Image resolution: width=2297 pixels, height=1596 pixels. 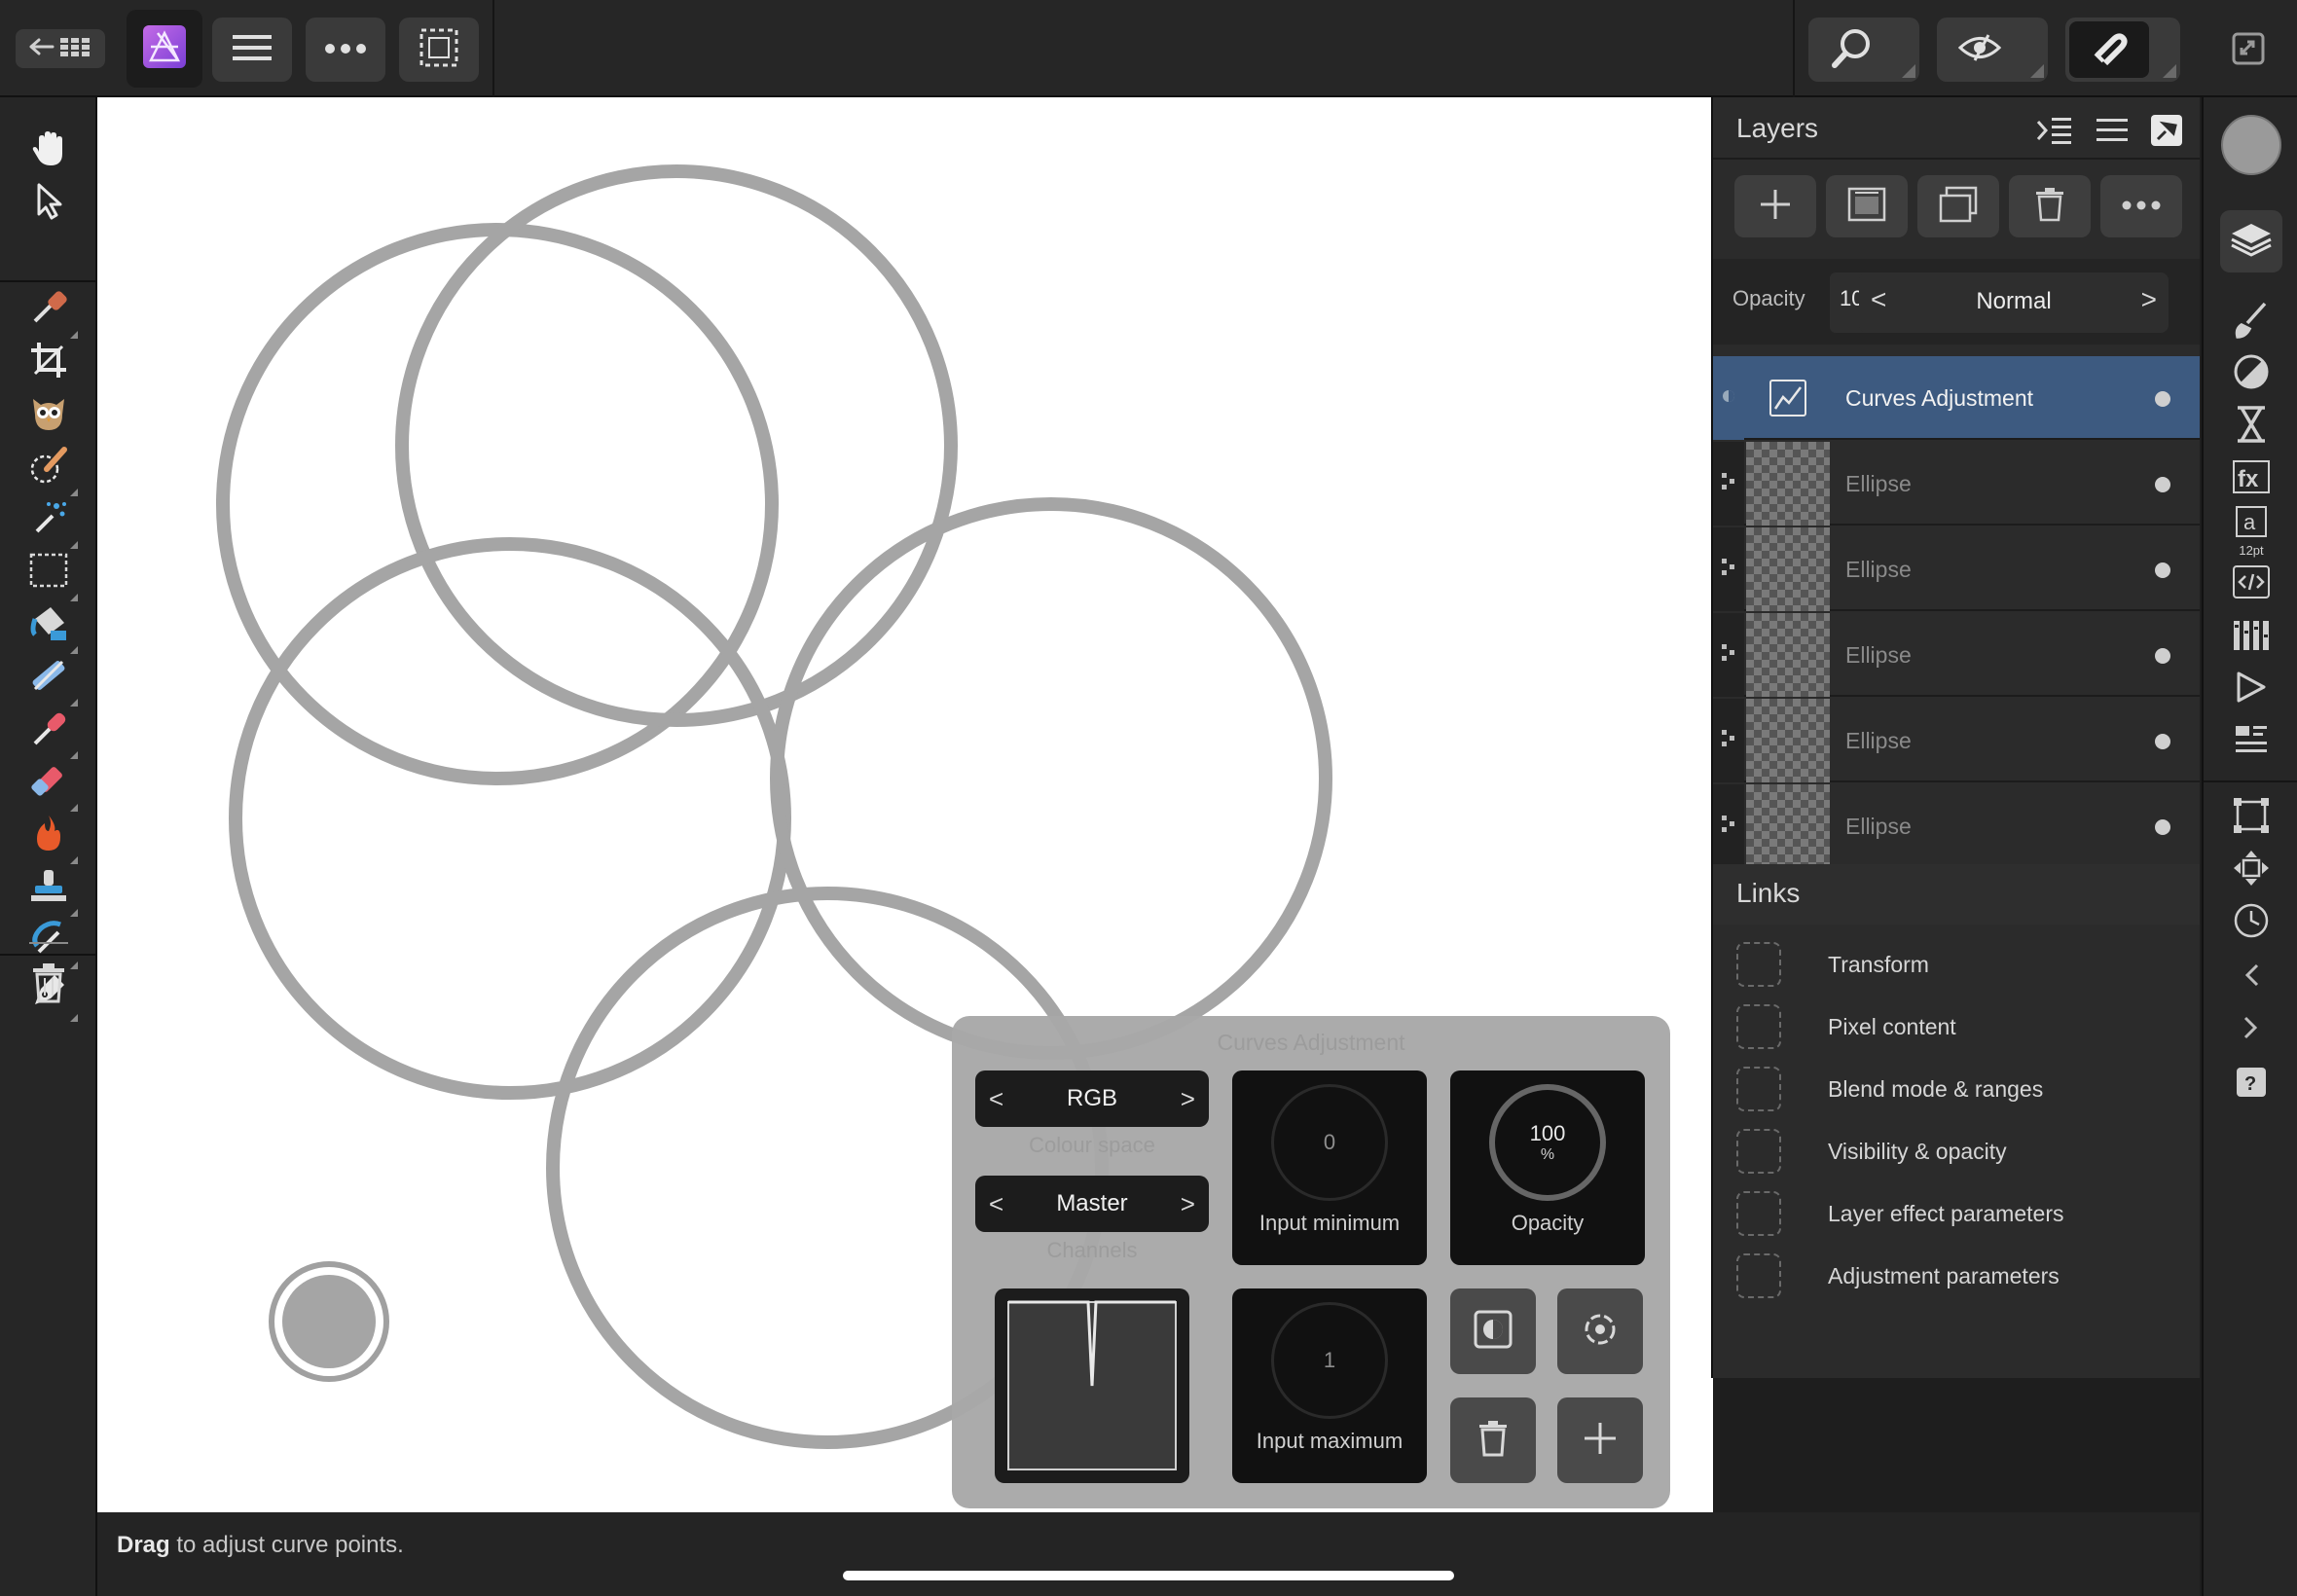 I want to click on more-options-button, so click(x=345, y=50).